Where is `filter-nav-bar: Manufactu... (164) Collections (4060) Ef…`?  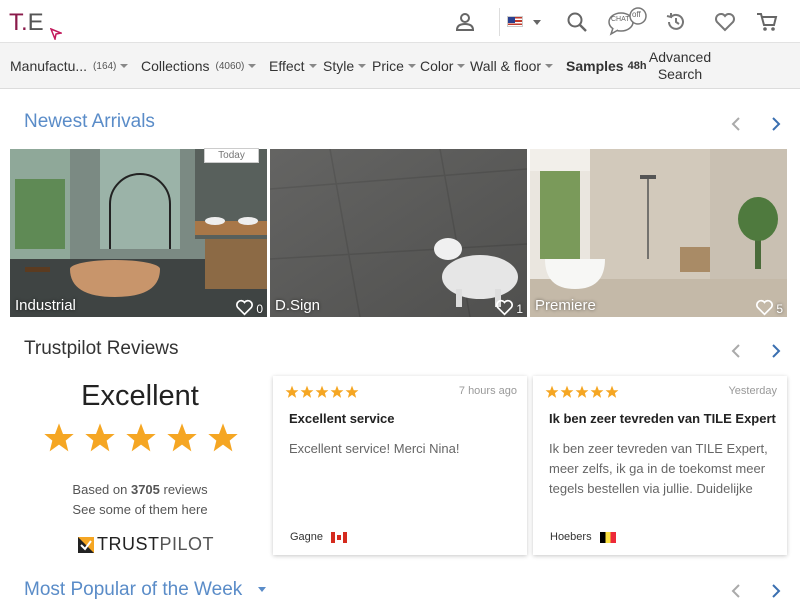
filter-nav-bar: Manufactu... (164) Collections (4060) Ef… is located at coordinates (400, 66).